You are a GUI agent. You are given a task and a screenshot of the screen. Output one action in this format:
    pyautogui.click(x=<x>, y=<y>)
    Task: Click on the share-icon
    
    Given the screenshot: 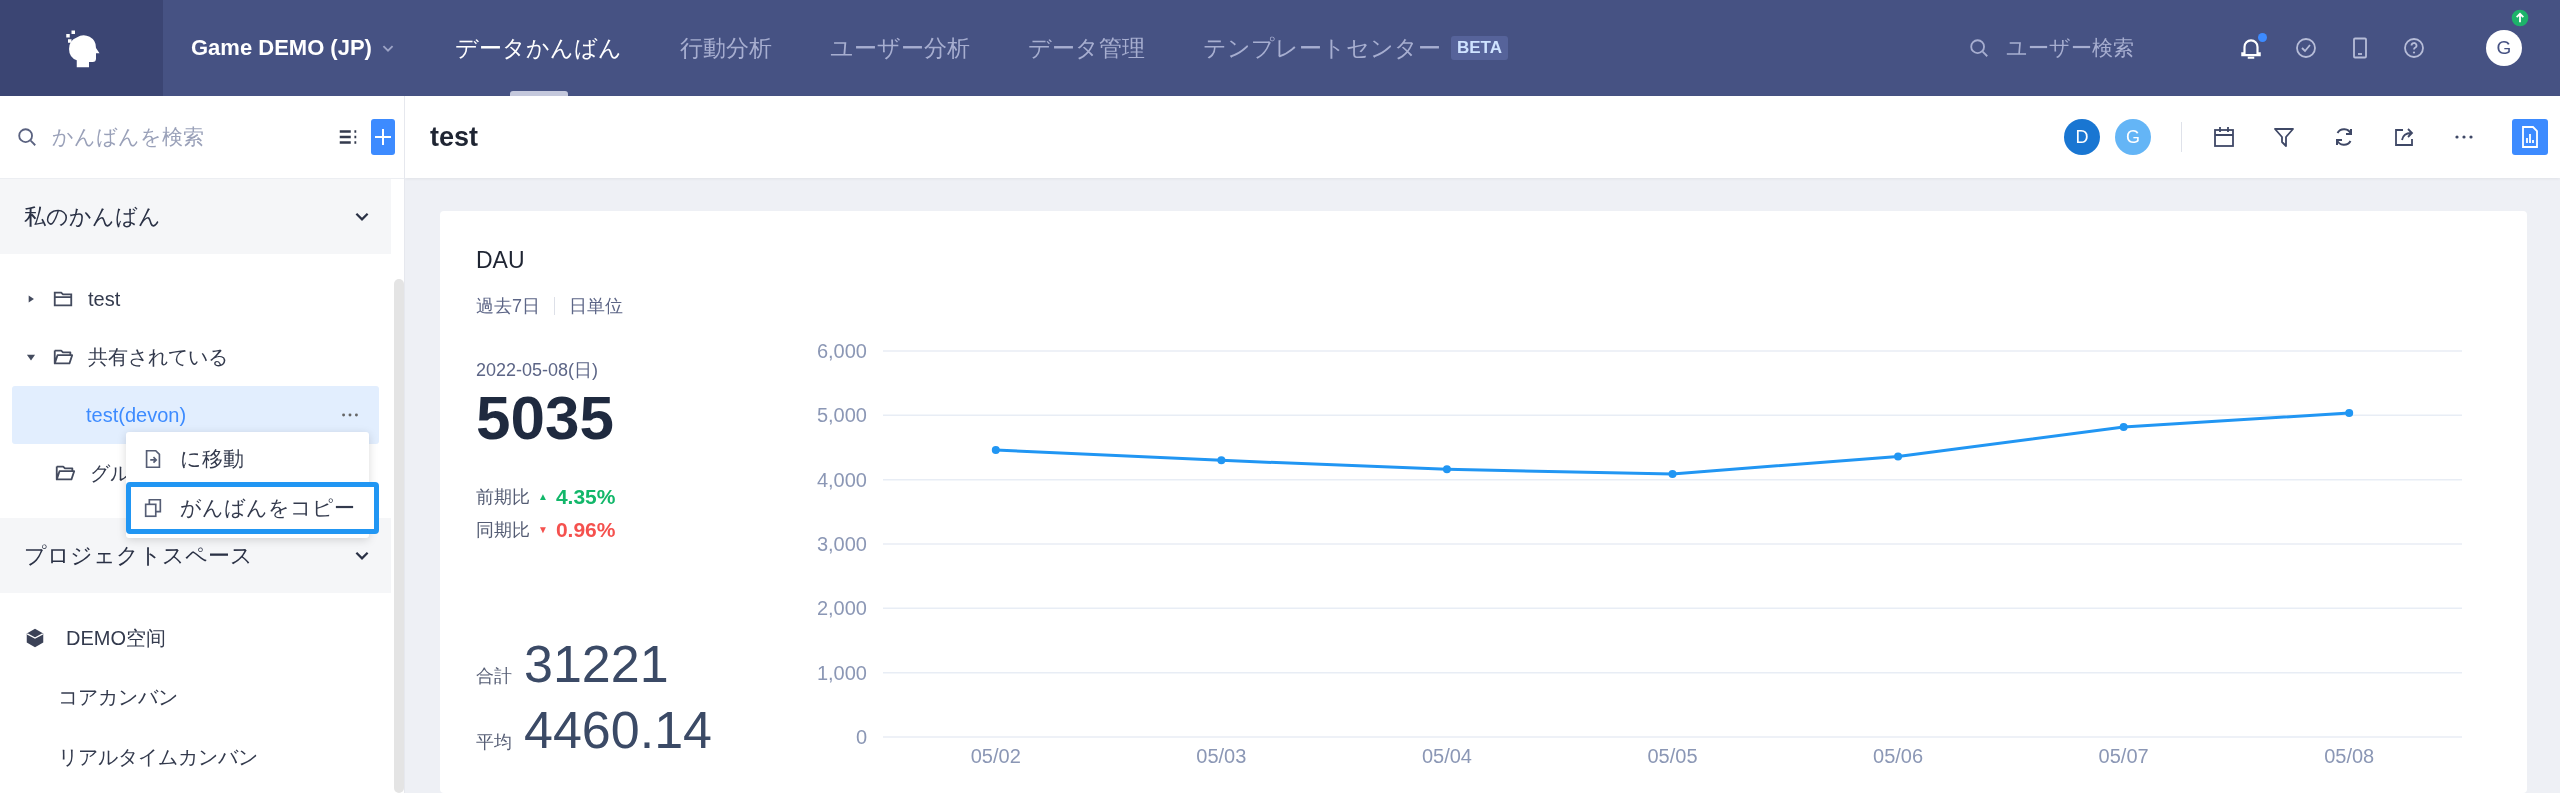 What is the action you would take?
    pyautogui.click(x=2404, y=137)
    